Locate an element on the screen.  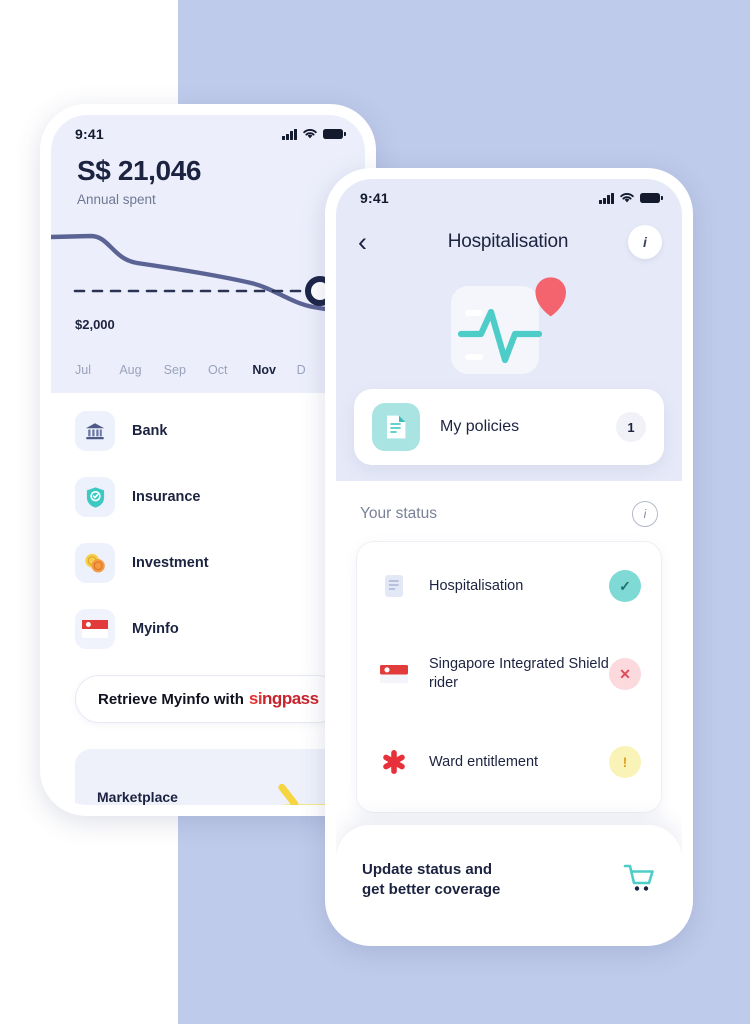
page-title: Hospitalisation is located at coordinates (508, 241).